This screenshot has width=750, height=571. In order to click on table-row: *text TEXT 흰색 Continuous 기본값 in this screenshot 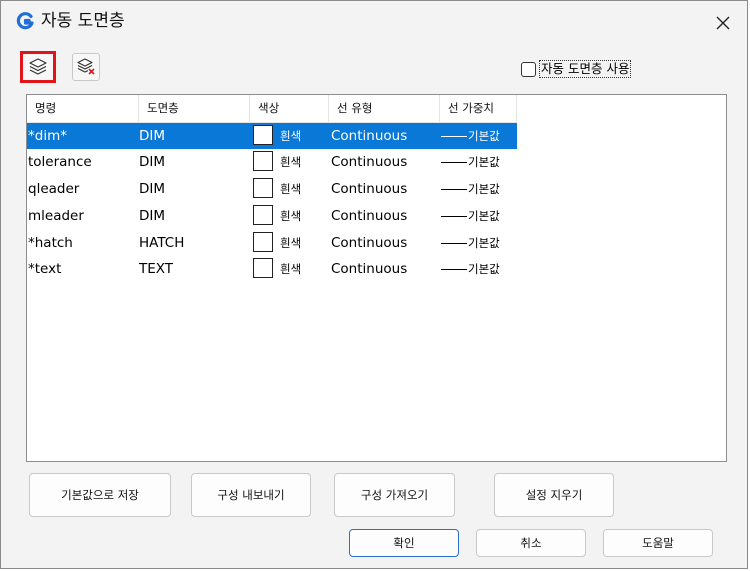, I will do `click(272, 269)`.